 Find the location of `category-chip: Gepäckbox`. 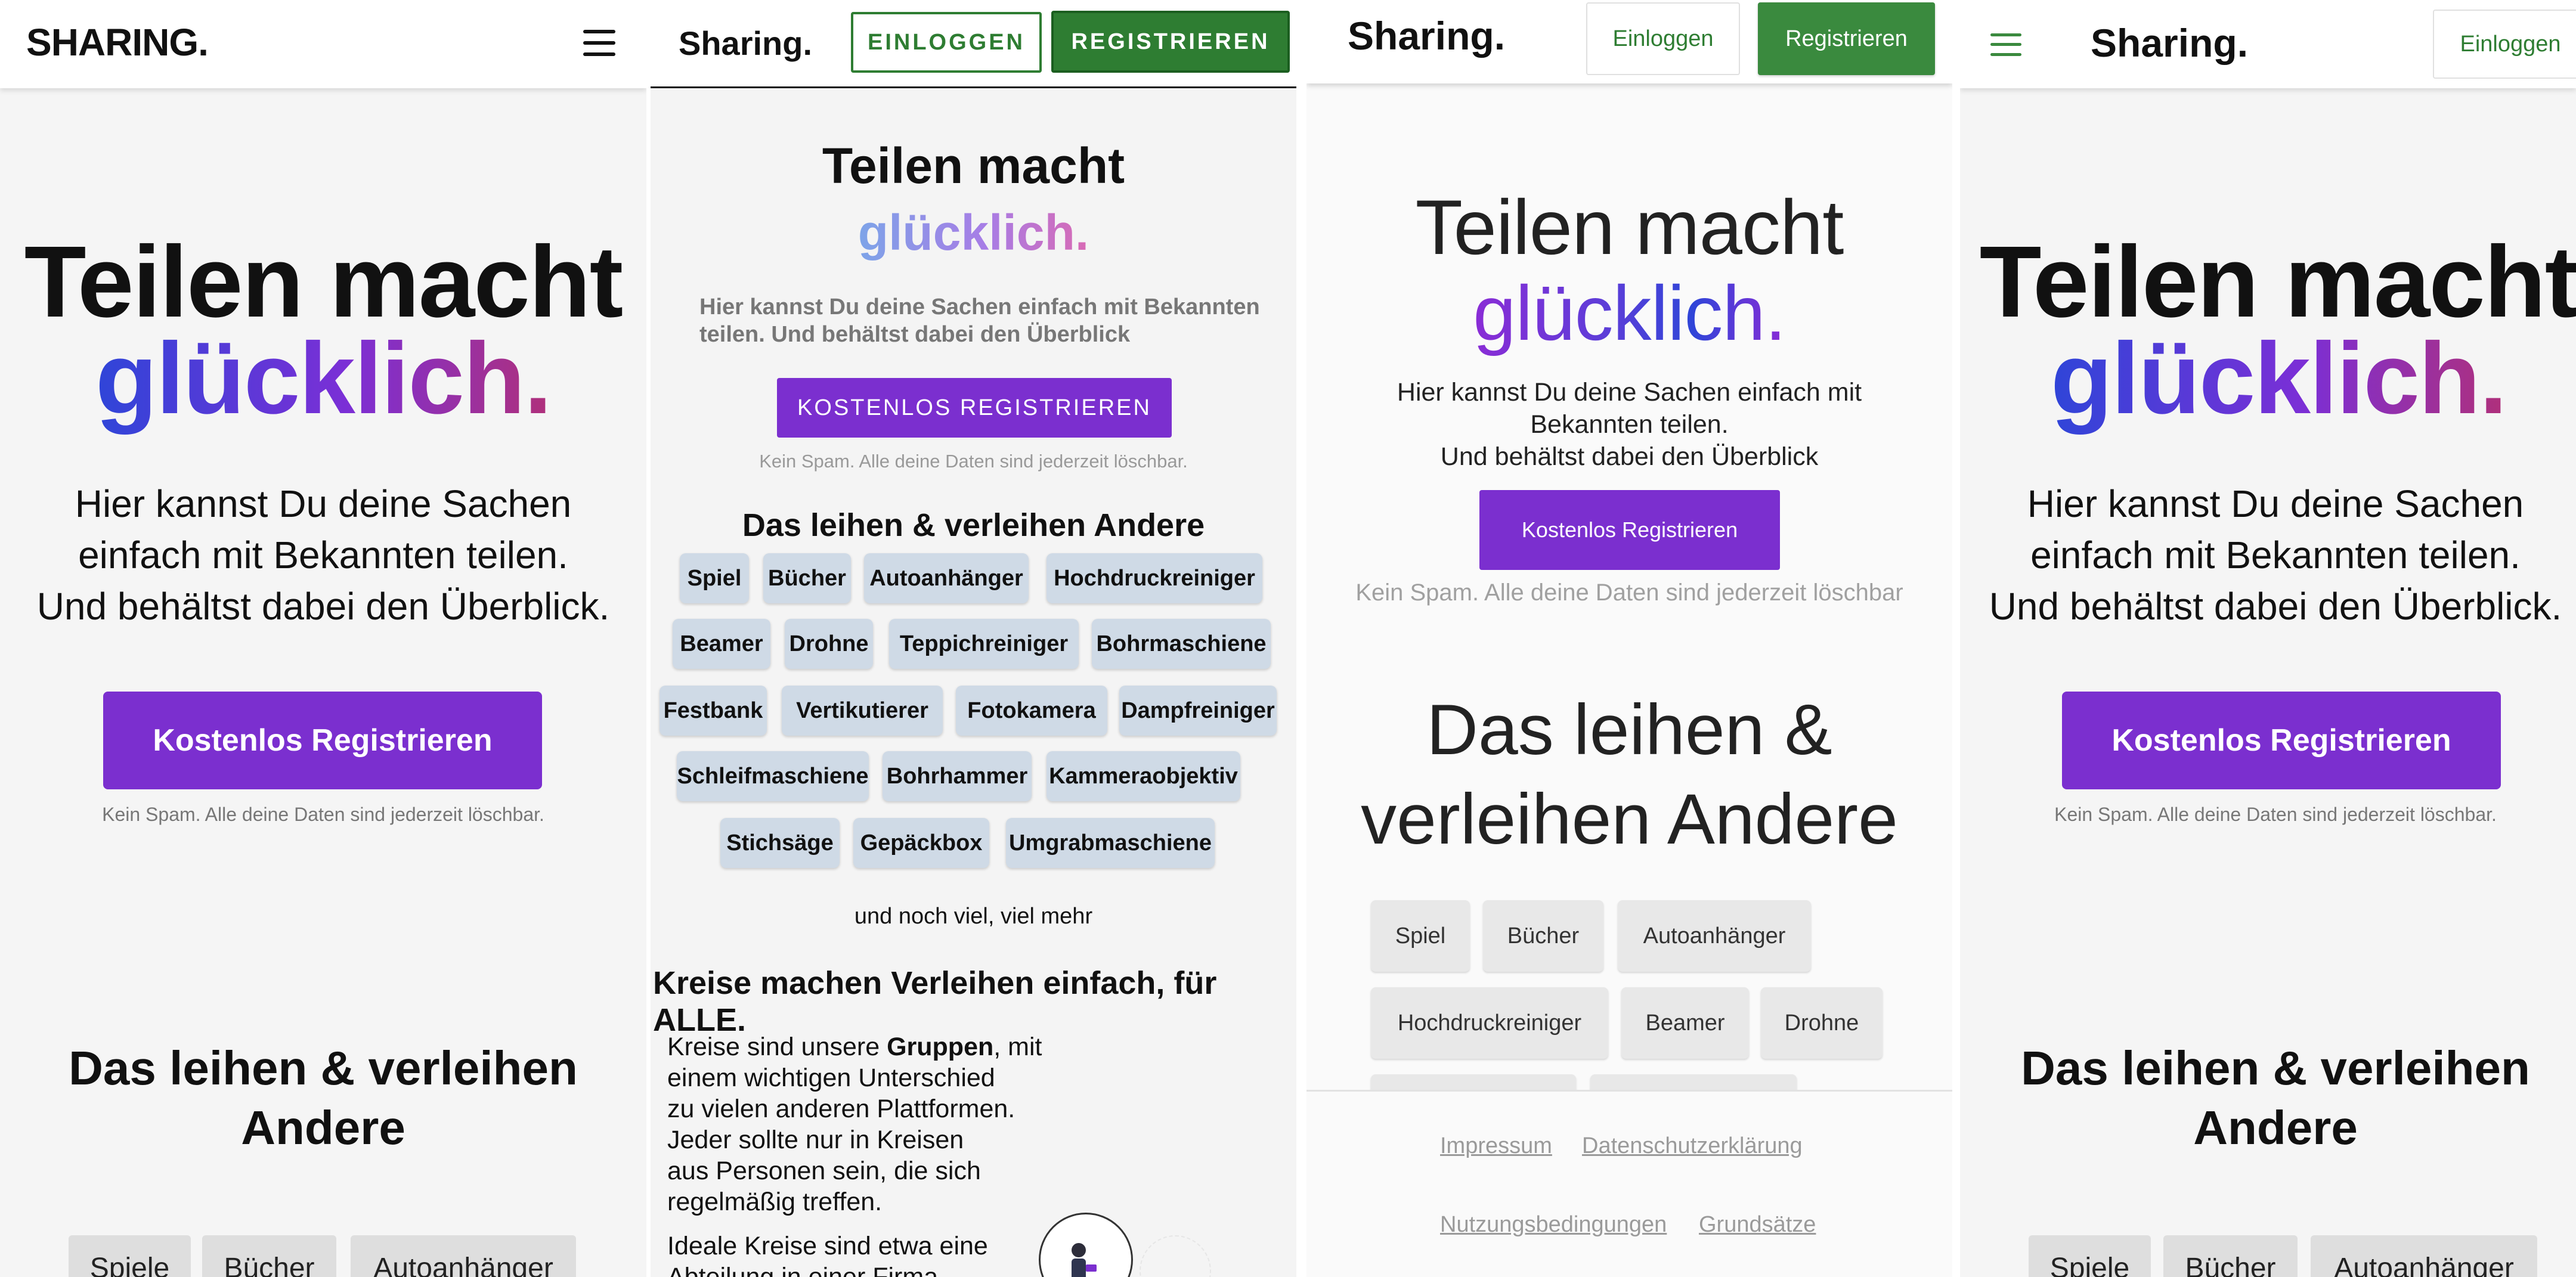

category-chip: Gepäckbox is located at coordinates (921, 843).